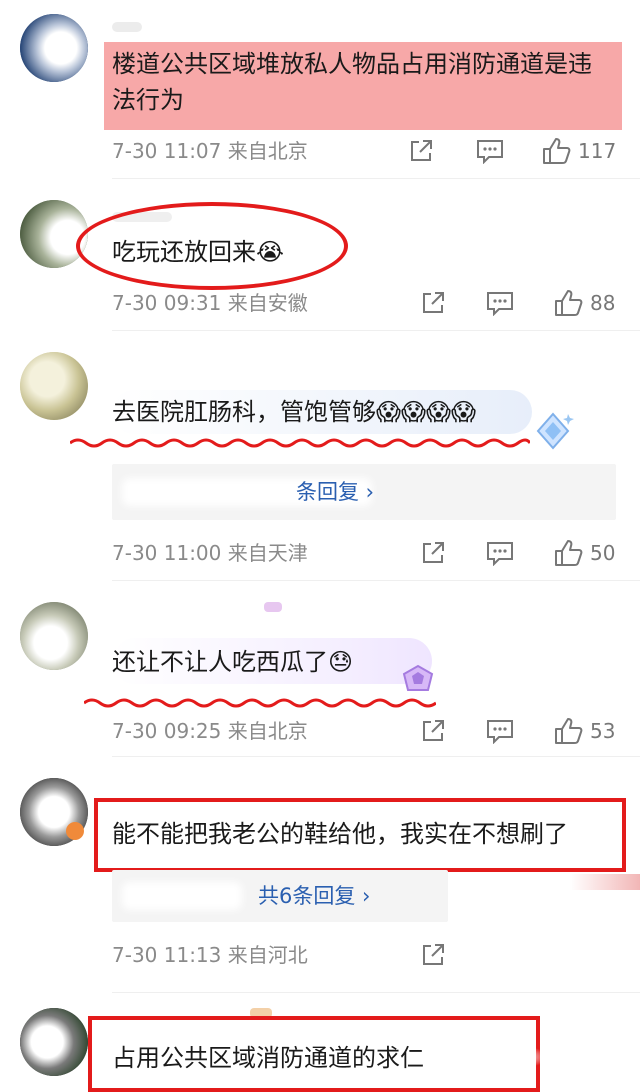  What do you see at coordinates (555, 431) in the screenshot?
I see `diamond-badge-icon` at bounding box center [555, 431].